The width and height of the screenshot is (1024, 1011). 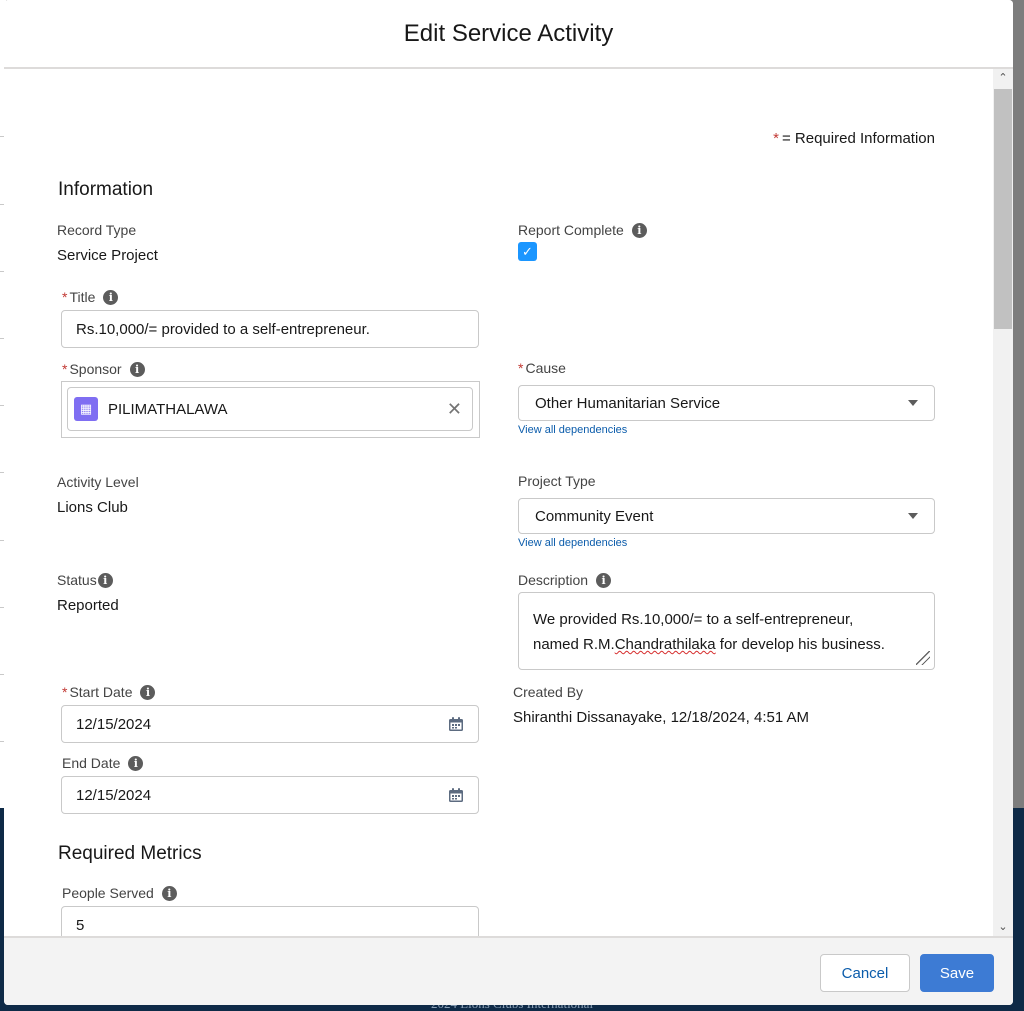 What do you see at coordinates (865, 973) in the screenshot?
I see `cancel-button: Cancel` at bounding box center [865, 973].